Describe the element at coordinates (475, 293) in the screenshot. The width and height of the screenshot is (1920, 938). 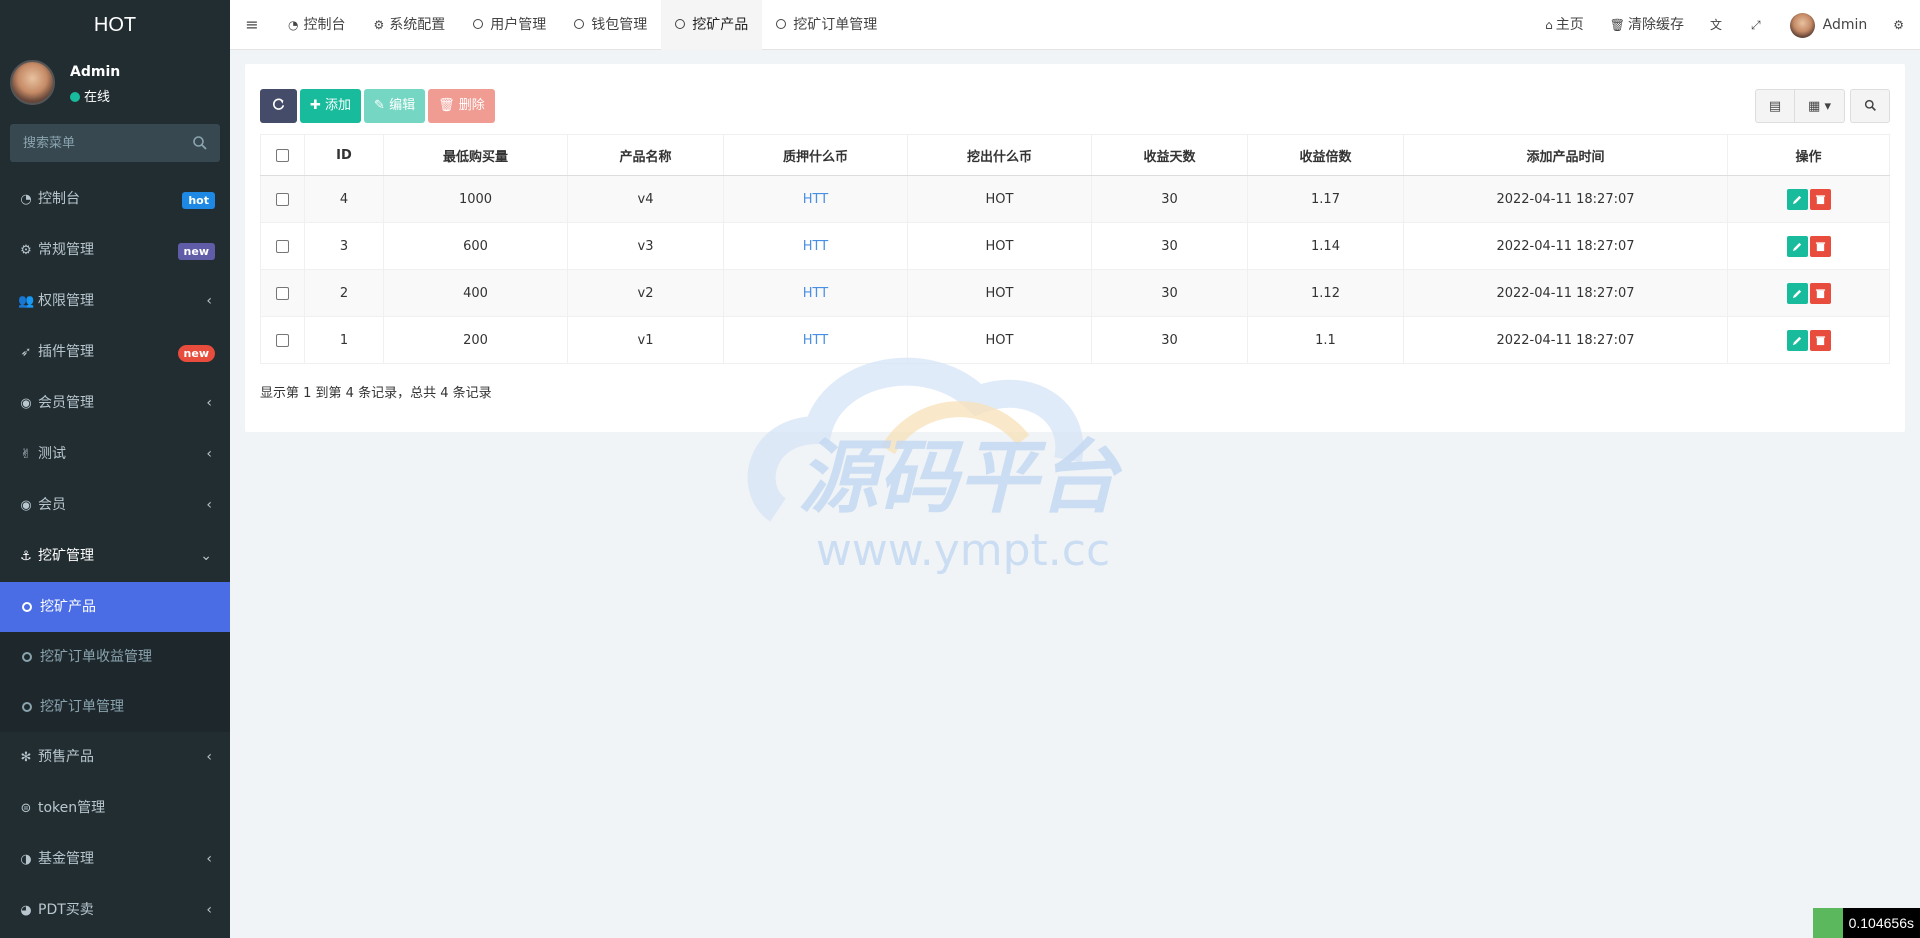
I see `cell-min-purchase: 400` at that location.